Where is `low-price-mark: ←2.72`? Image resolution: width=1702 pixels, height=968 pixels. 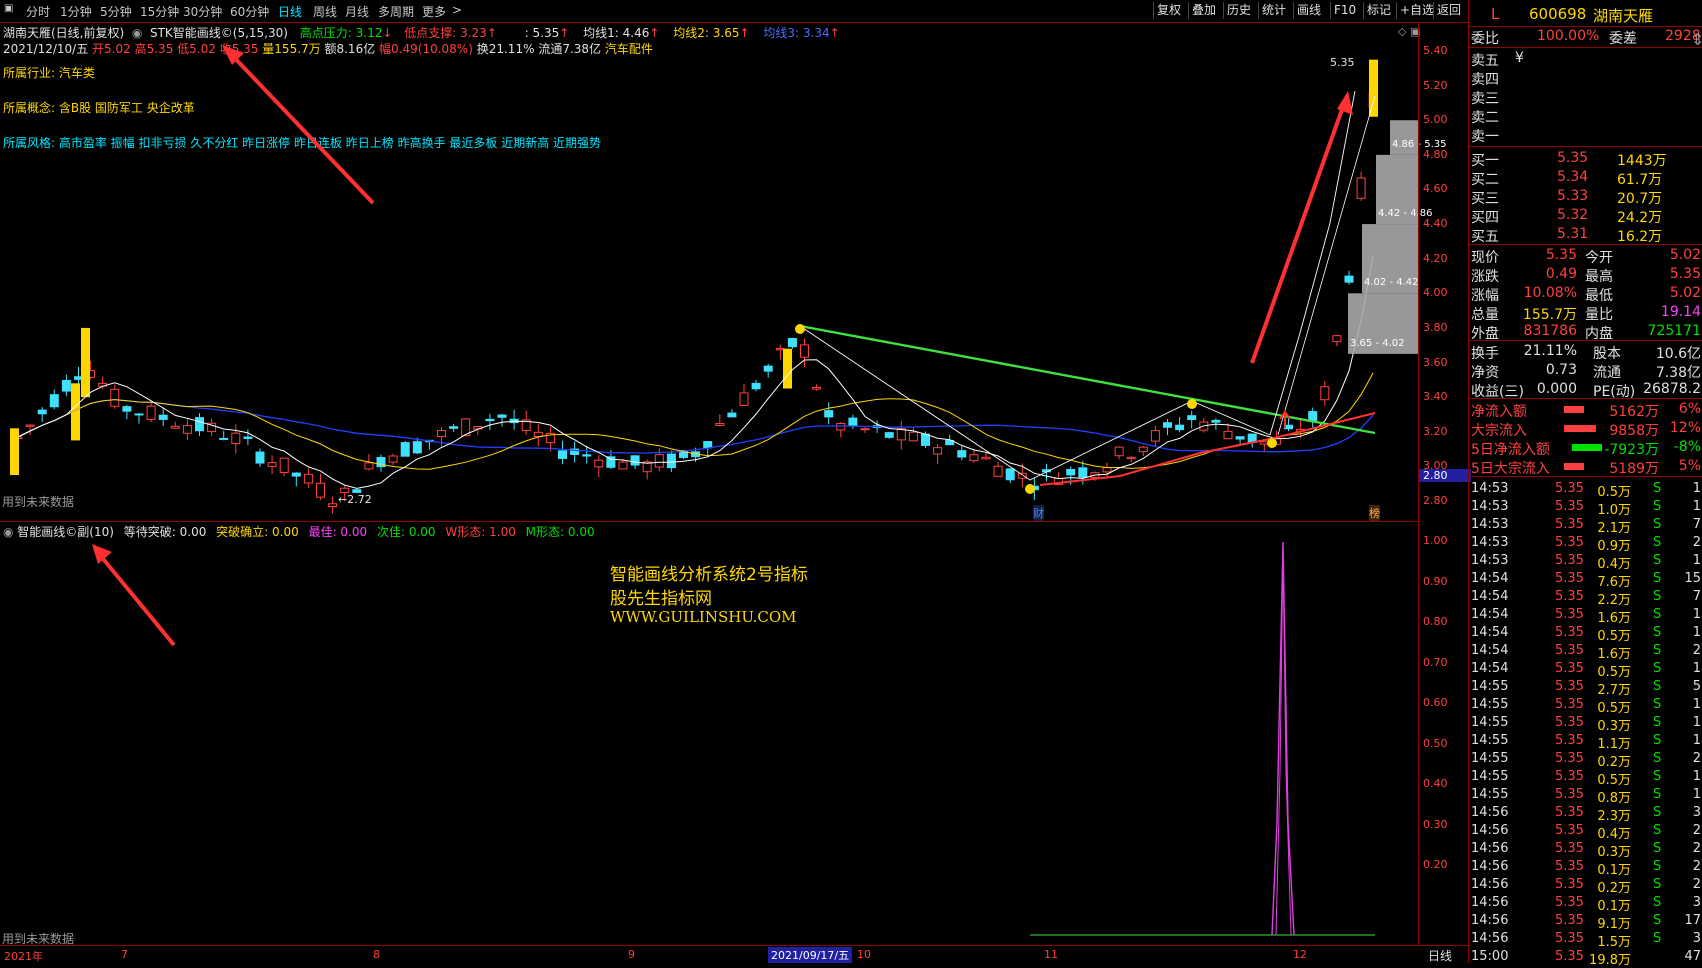 low-price-mark: ←2.72 is located at coordinates (355, 499).